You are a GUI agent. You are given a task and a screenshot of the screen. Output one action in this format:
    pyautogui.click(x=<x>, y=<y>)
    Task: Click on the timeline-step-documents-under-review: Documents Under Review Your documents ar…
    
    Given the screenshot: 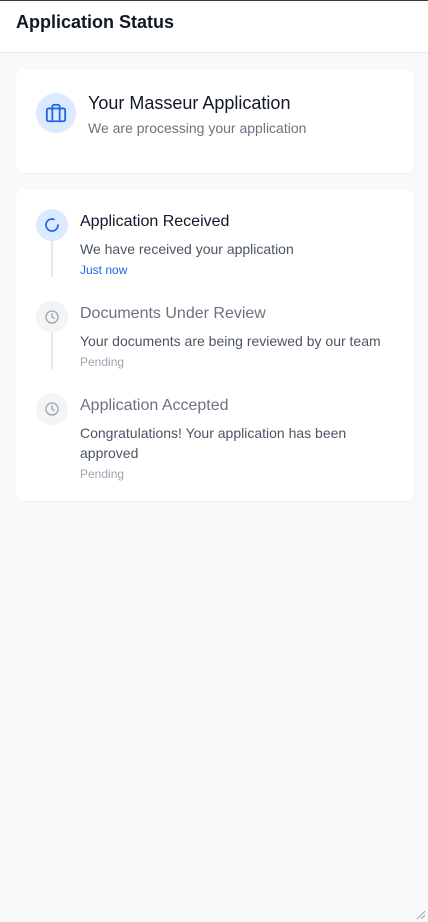 What is the action you would take?
    pyautogui.click(x=216, y=347)
    